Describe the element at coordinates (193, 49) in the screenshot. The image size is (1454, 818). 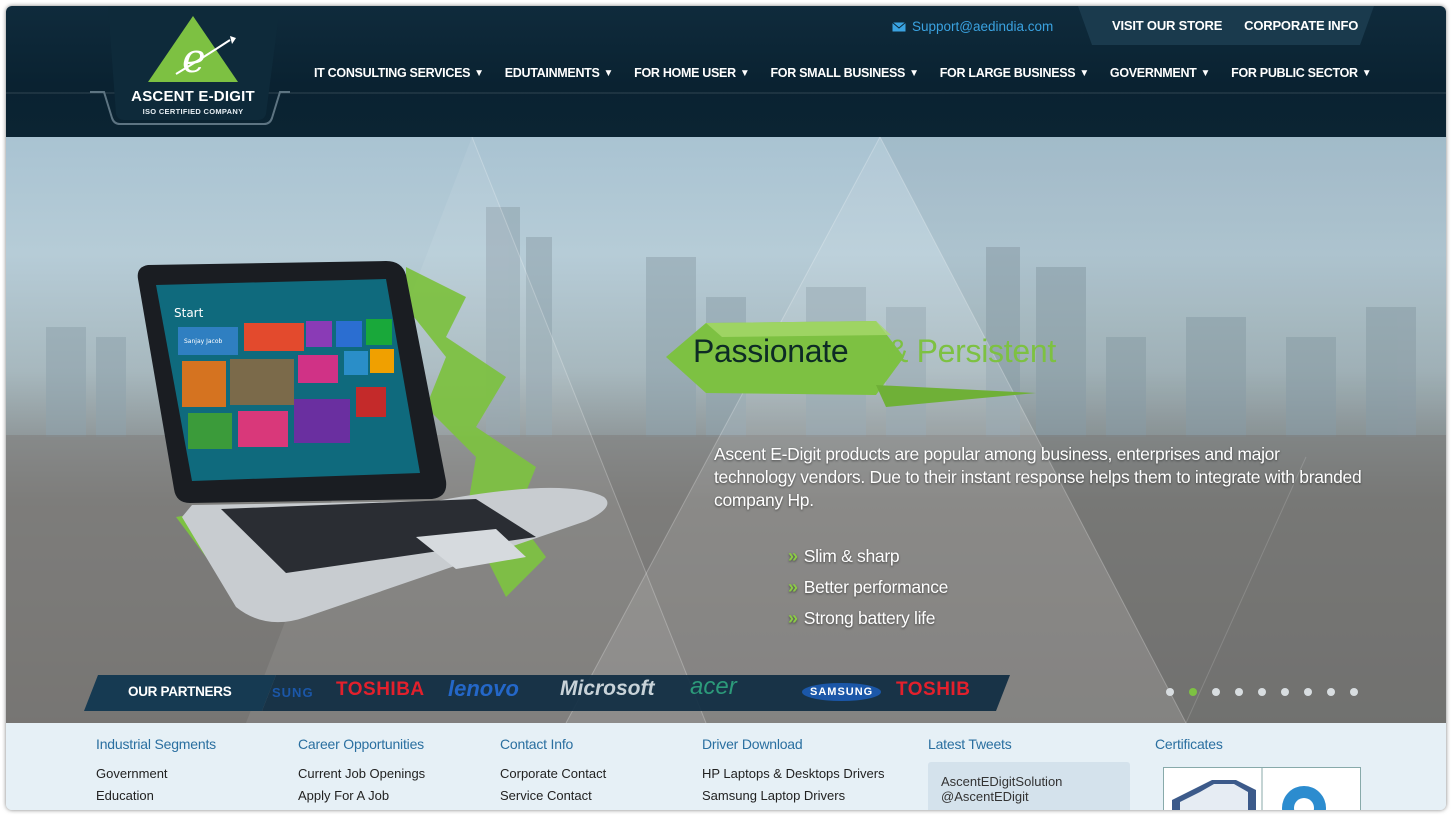
I see `logo-icon: e` at that location.